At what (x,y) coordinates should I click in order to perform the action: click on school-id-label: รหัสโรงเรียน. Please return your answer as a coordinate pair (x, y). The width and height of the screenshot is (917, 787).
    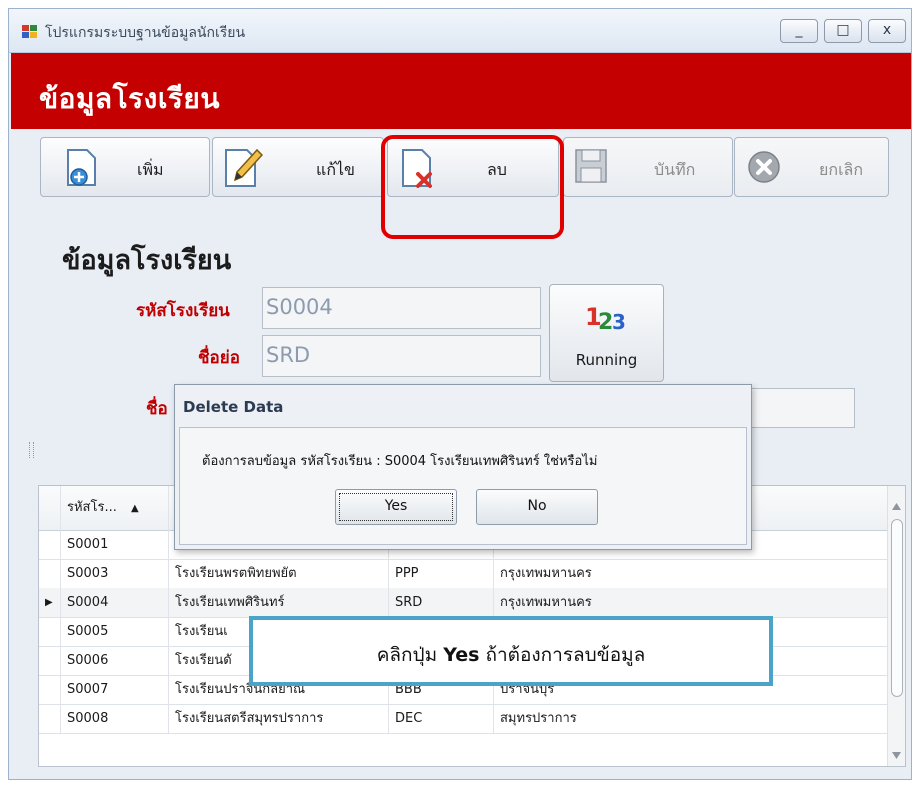
    Looking at the image, I should click on (183, 311).